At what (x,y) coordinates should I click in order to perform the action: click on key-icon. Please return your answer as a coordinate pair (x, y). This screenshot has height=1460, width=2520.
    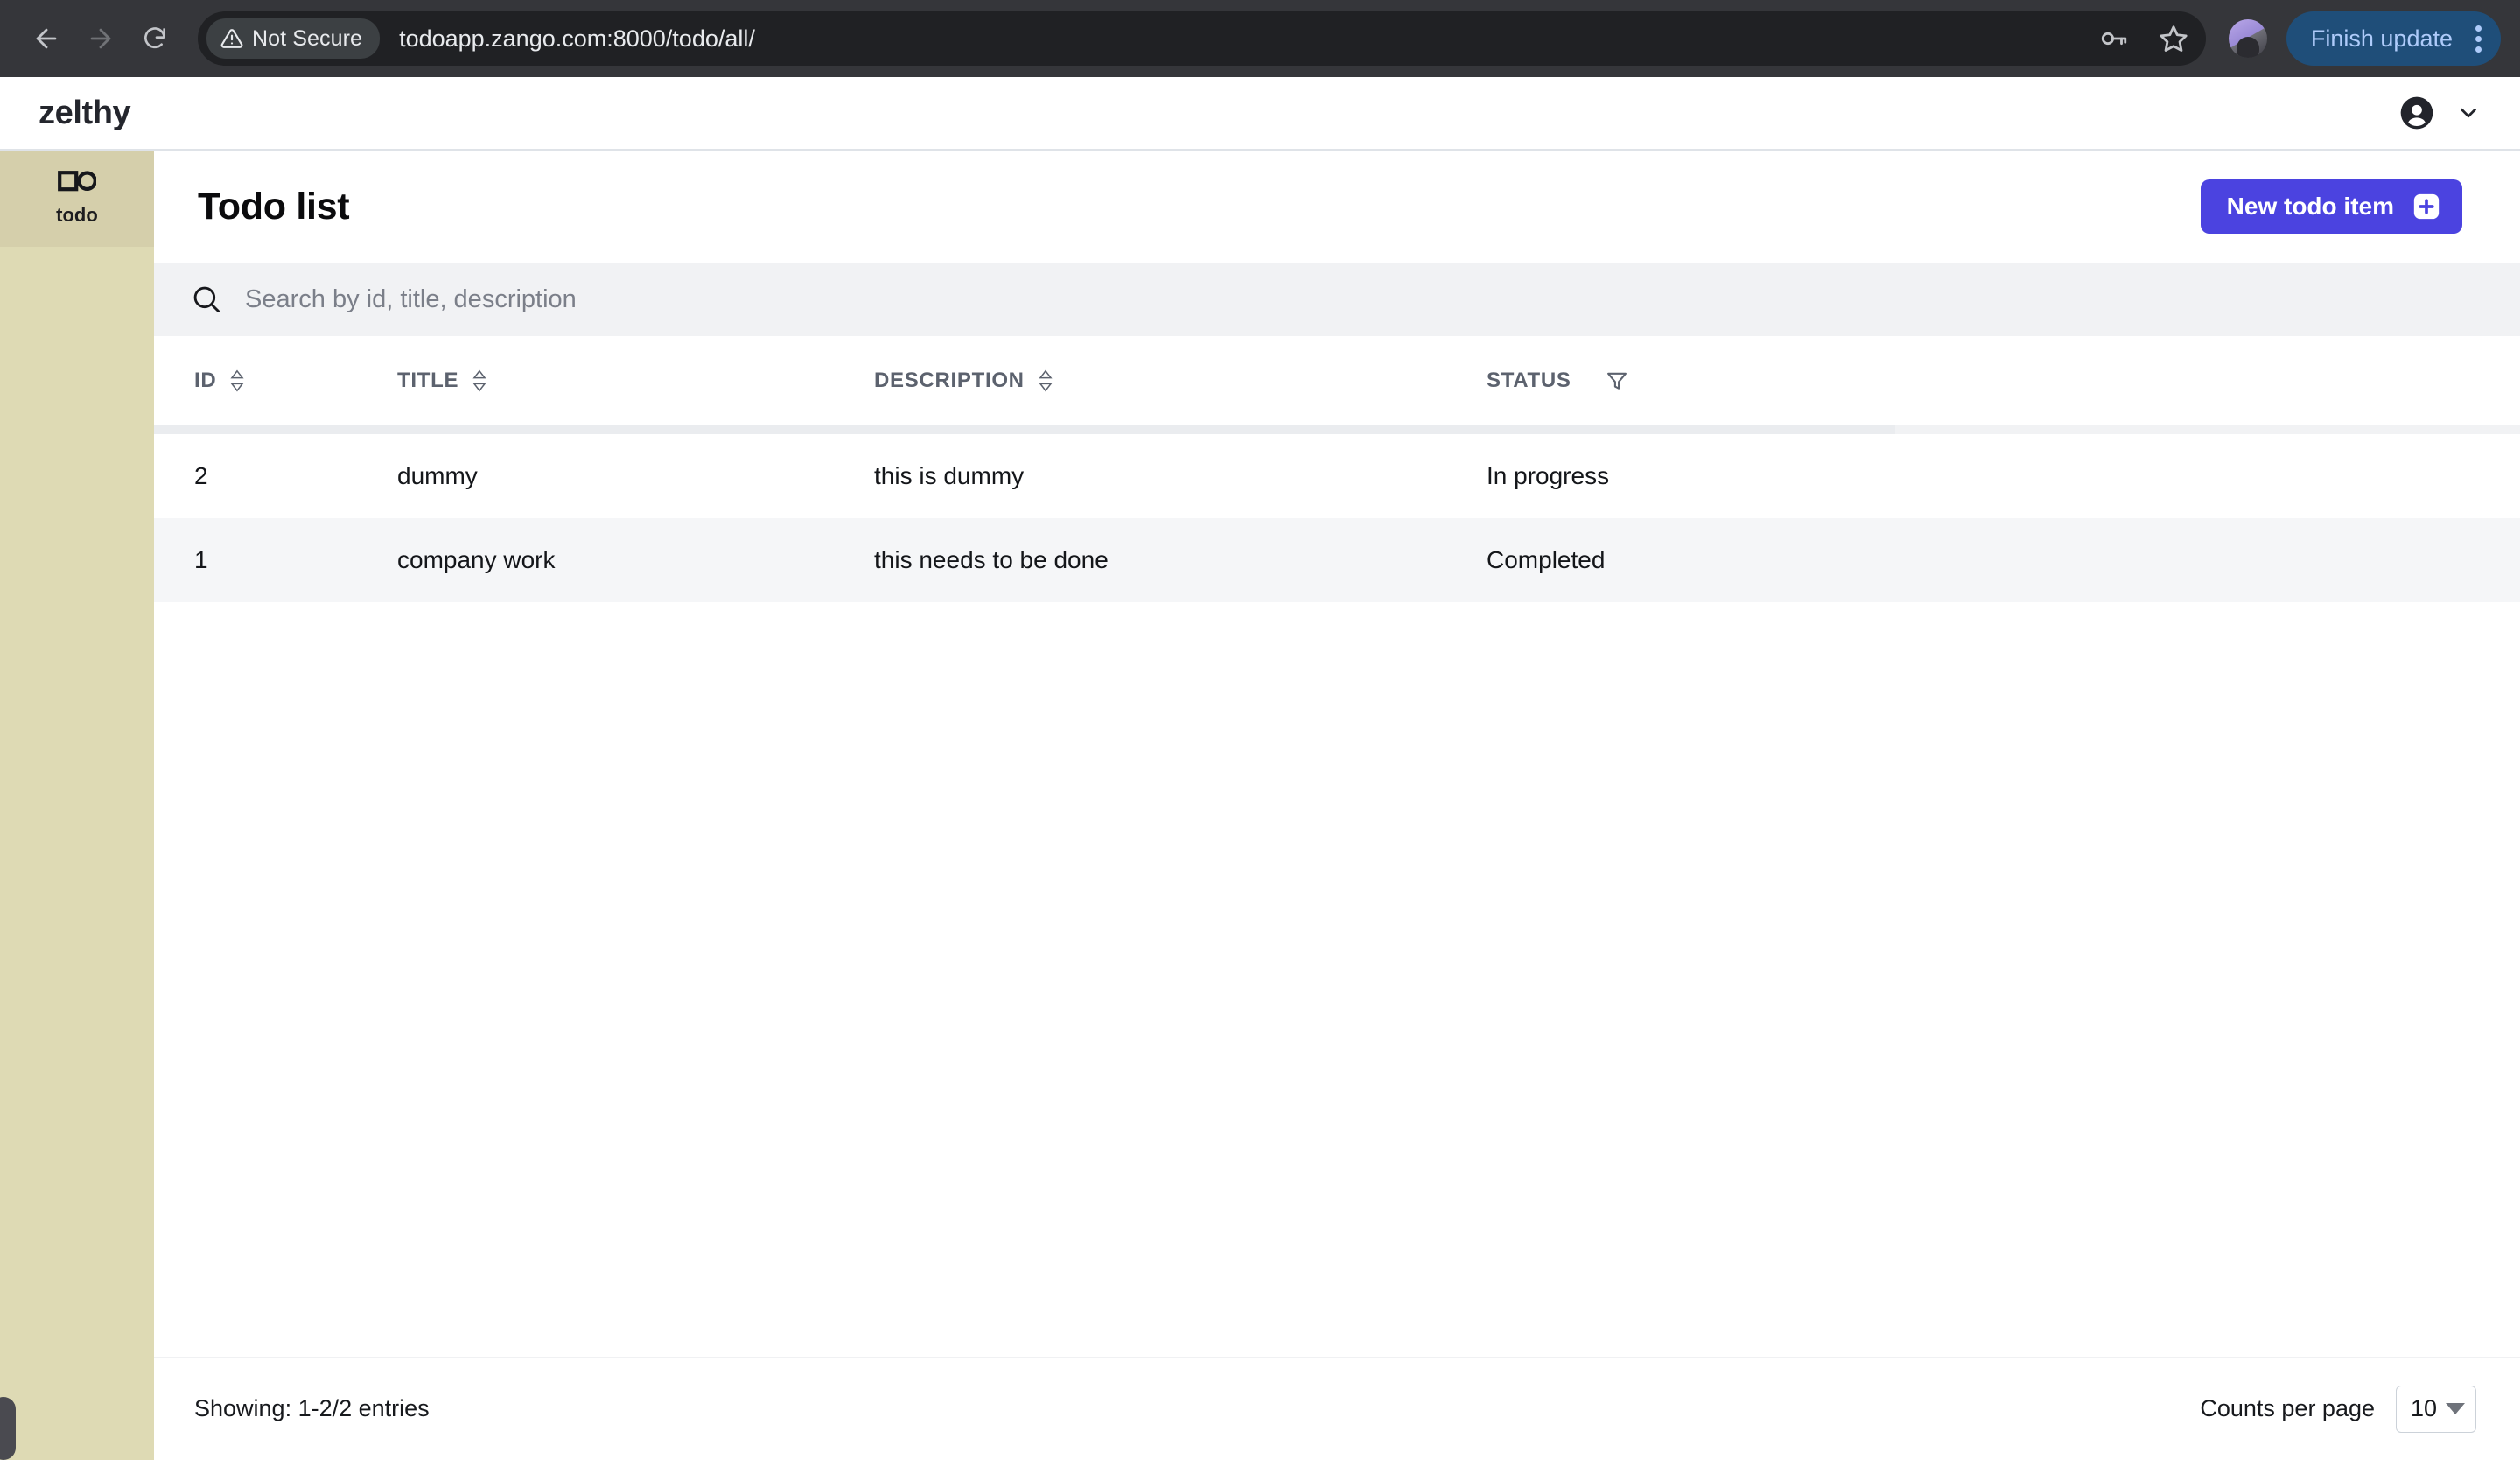
    Looking at the image, I should click on (2114, 39).